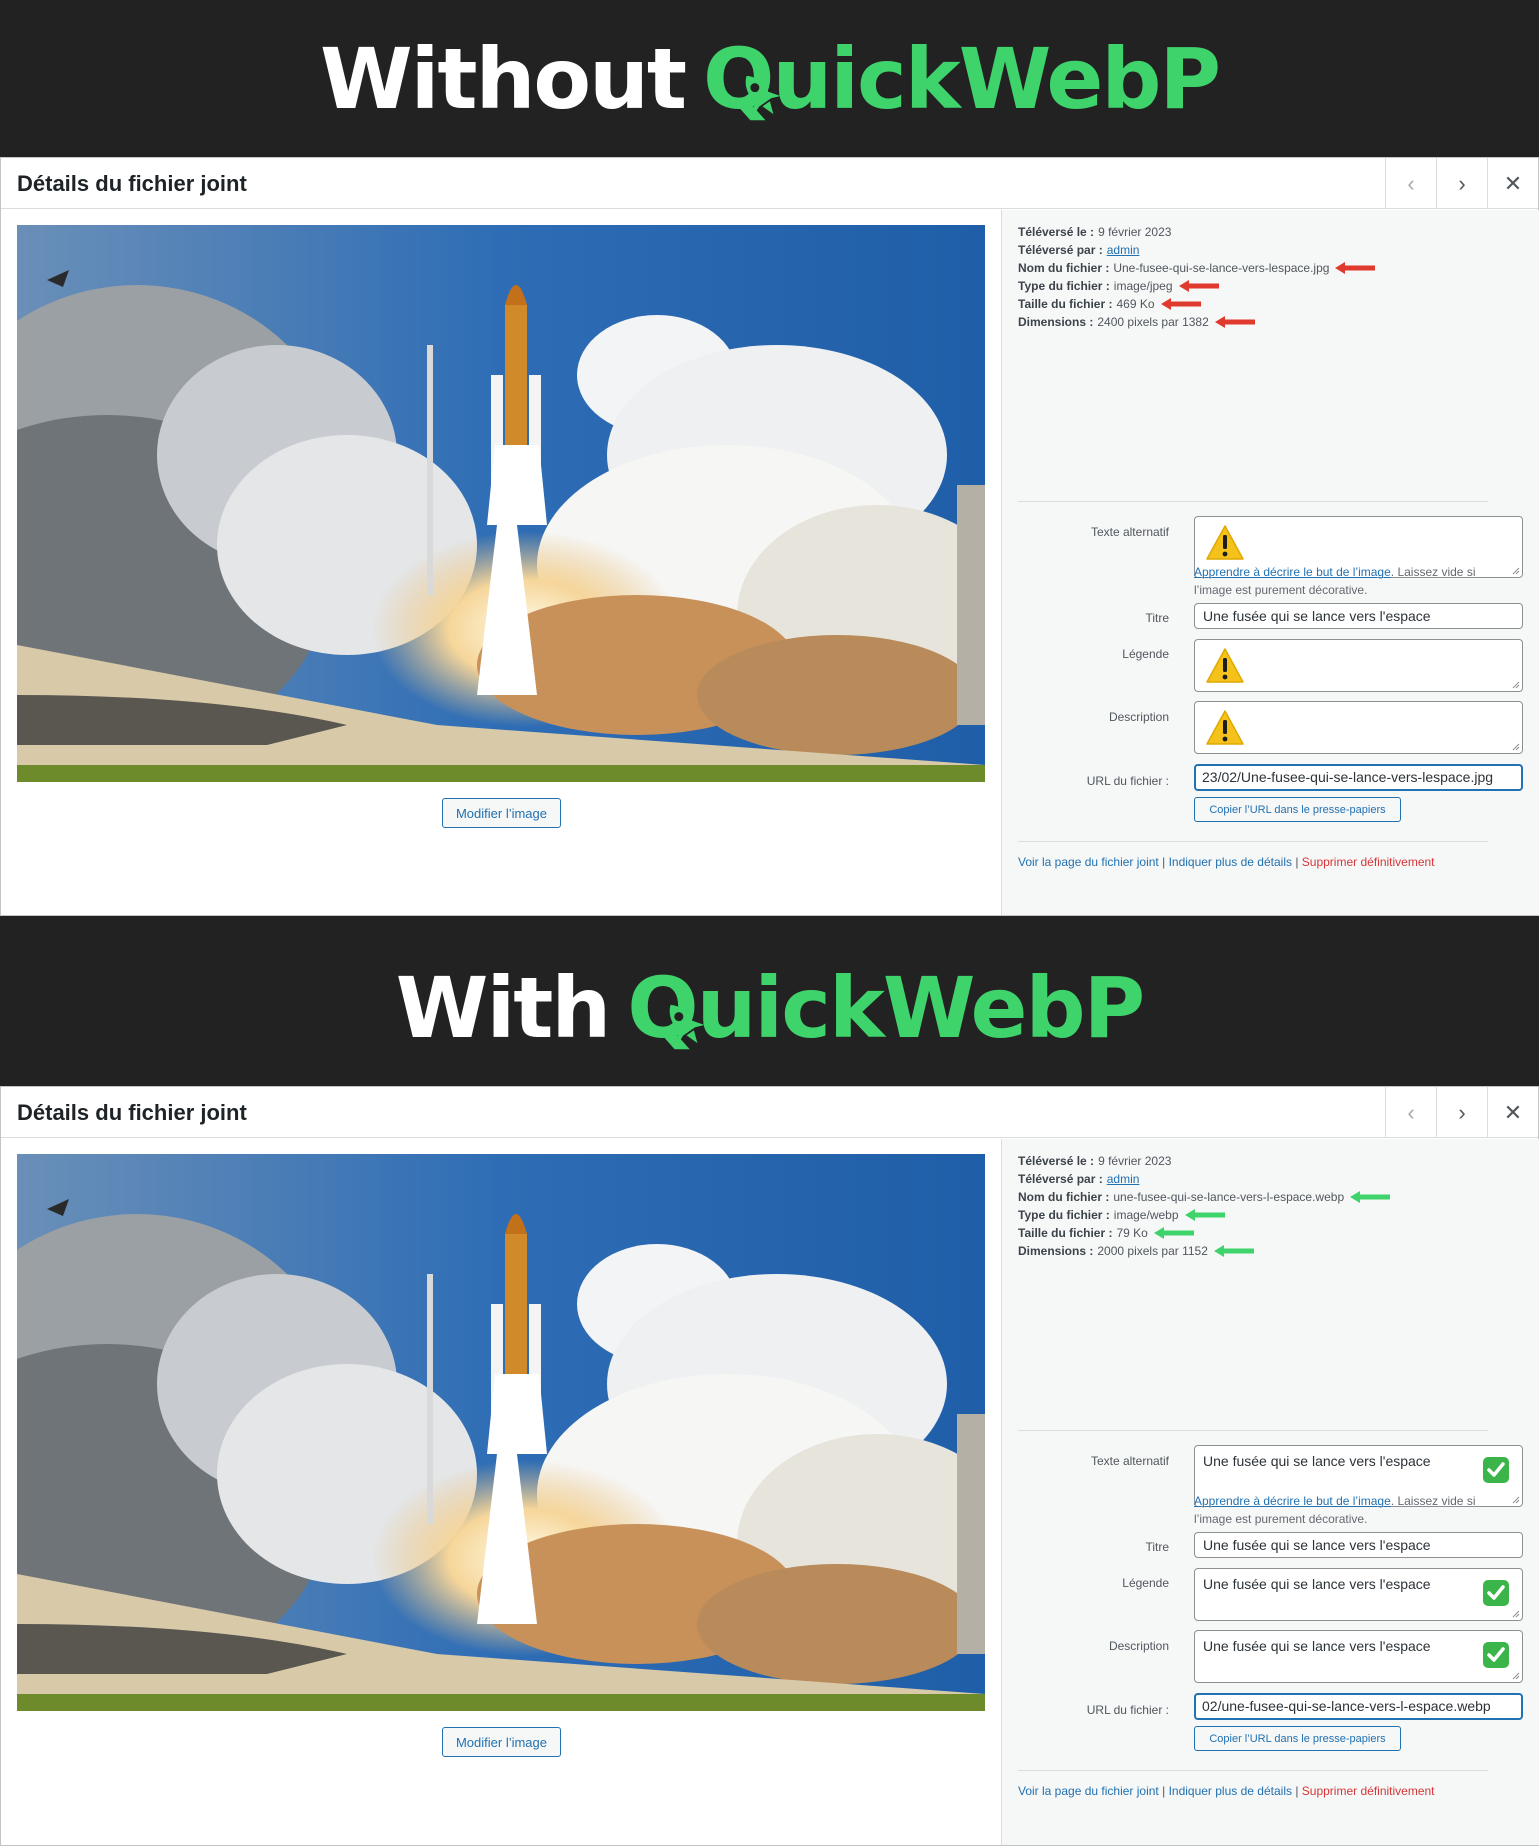 This screenshot has height=1846, width=1539. Describe the element at coordinates (1196, 250) in the screenshot. I see `uploaded-by-row: Téléversé par : admin` at that location.